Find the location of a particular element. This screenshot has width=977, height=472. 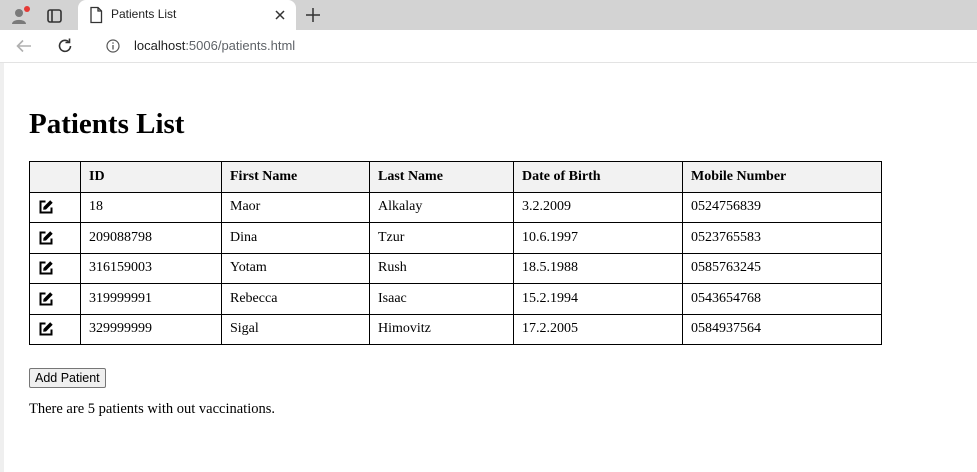

cell-date-of-birth: 3.2.2009 is located at coordinates (598, 207).